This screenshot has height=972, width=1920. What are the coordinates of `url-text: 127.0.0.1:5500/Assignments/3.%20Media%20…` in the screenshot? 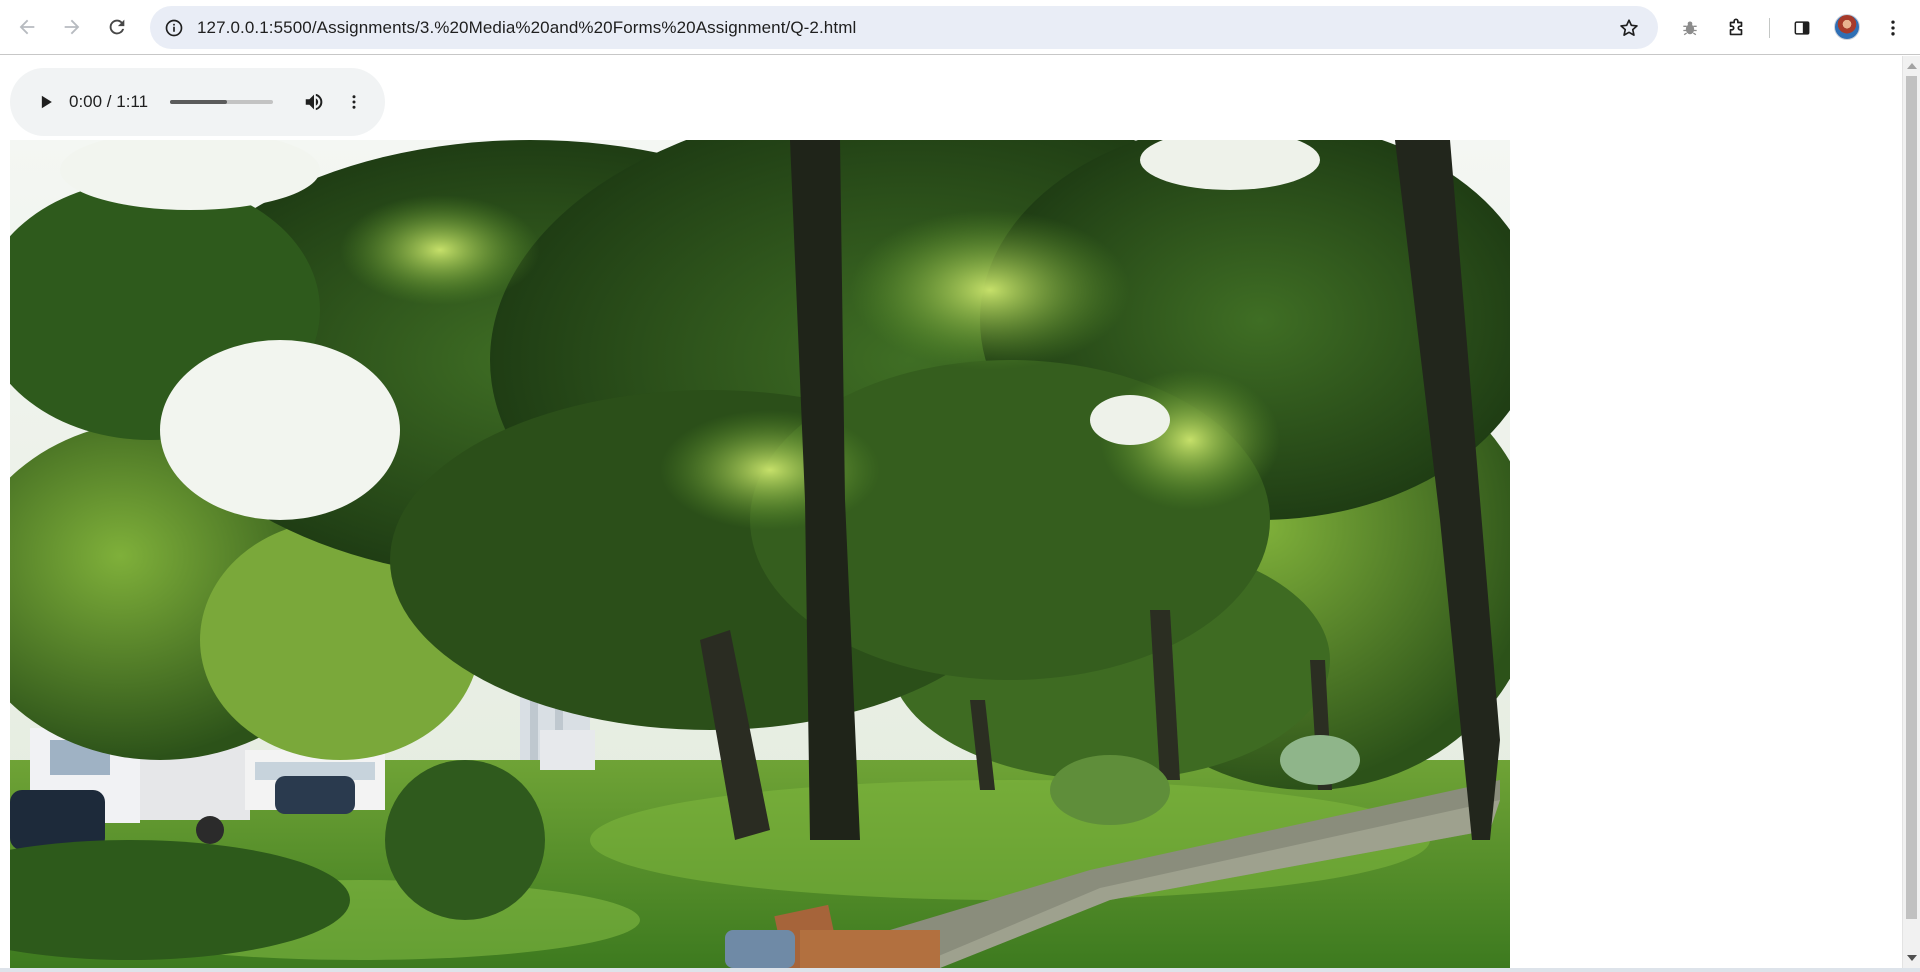 It's located at (526, 28).